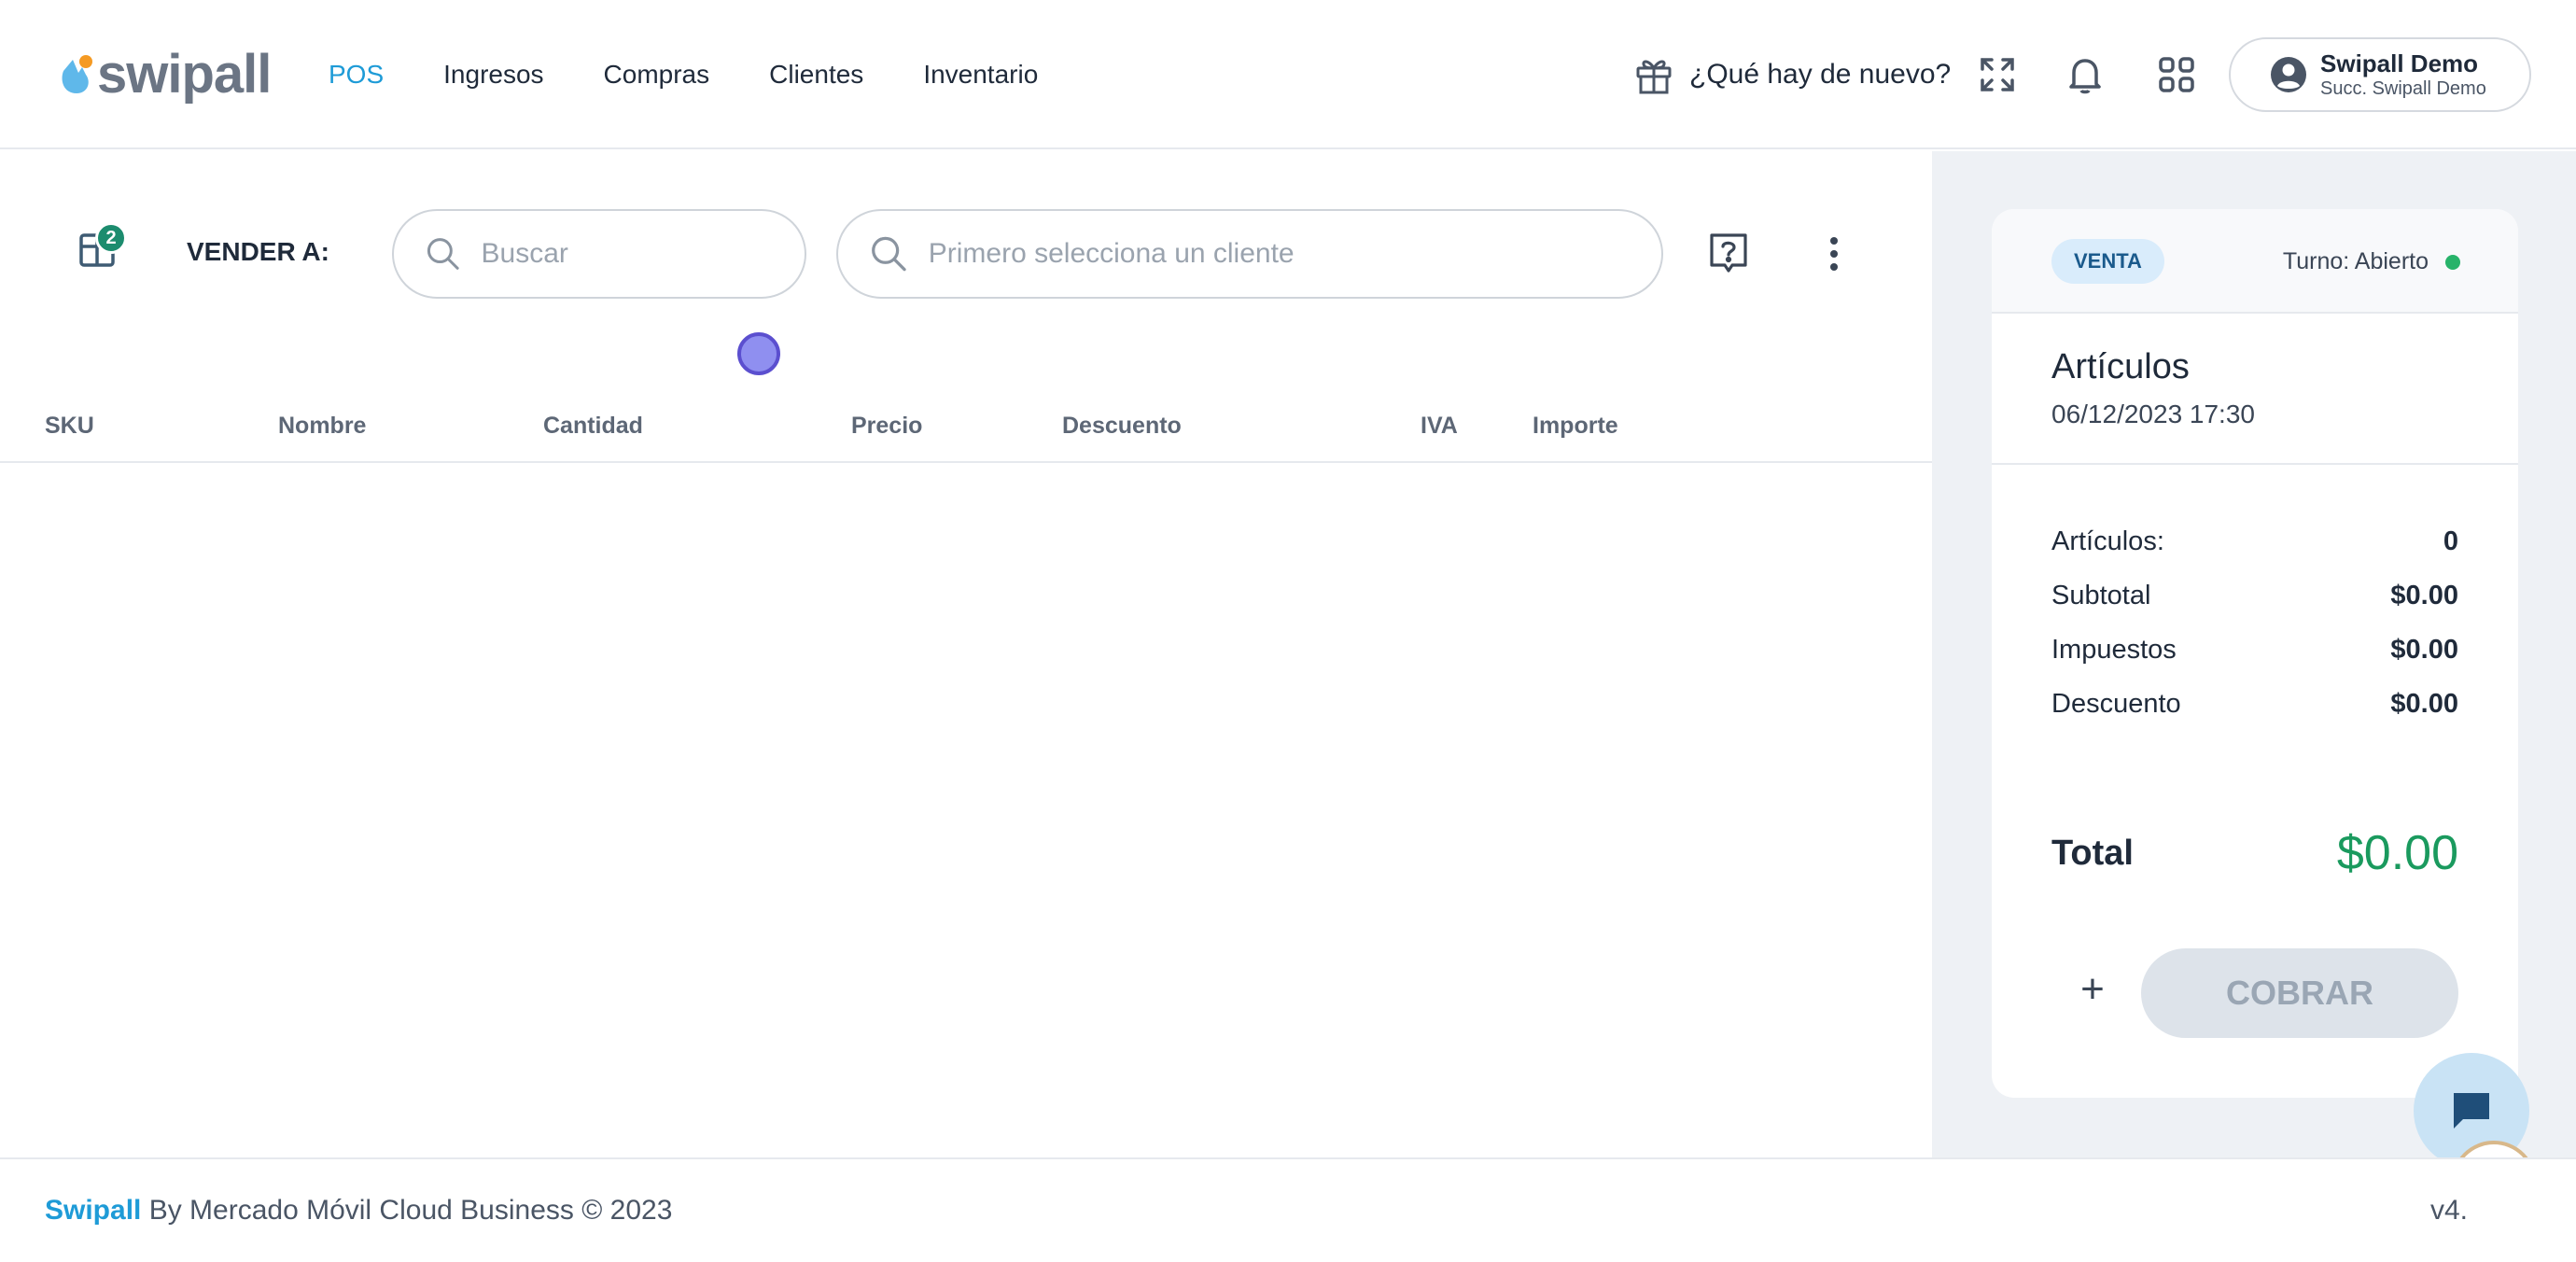  I want to click on whats-new-link: ¿Qué hay de nuevo?, so click(1793, 75).